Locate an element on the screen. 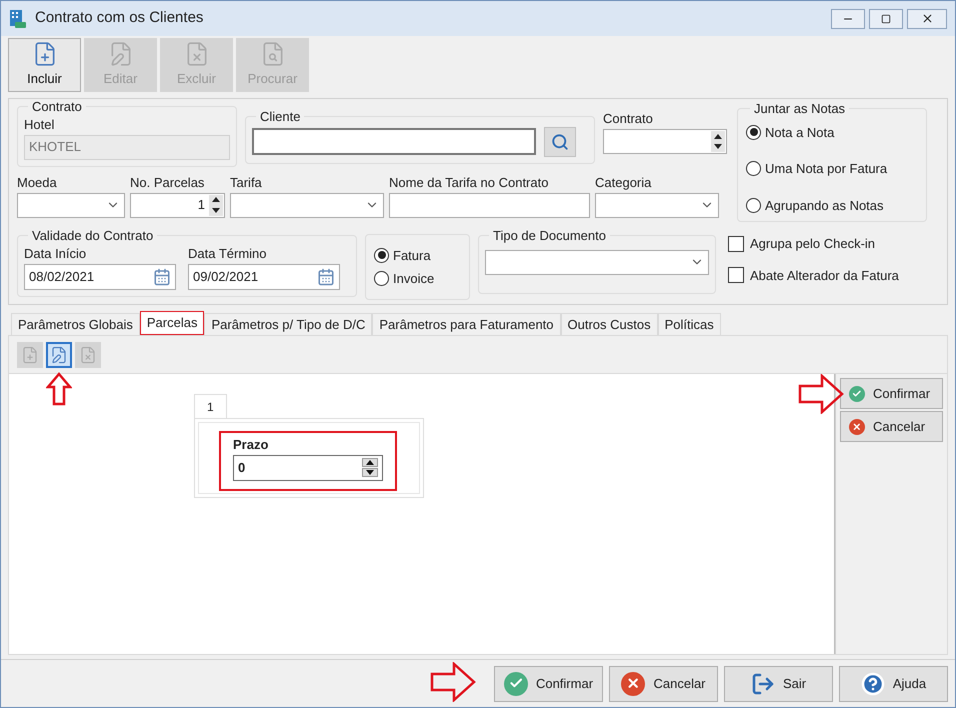  field-label: Hotel is located at coordinates (40, 124).